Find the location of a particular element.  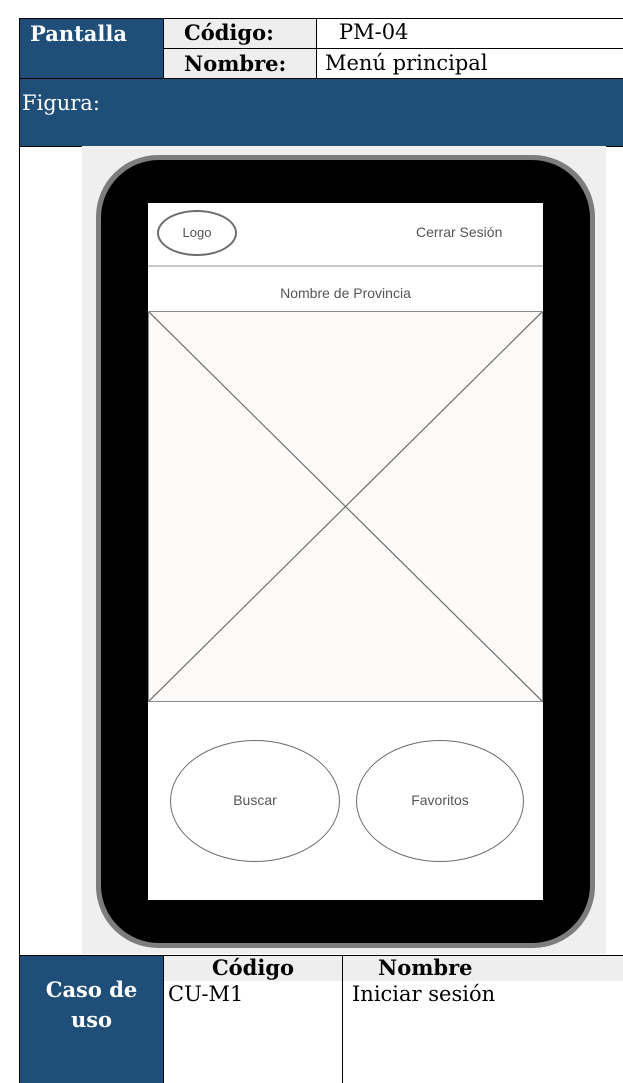

col-header-code-cell: Código is located at coordinates (253, 968).